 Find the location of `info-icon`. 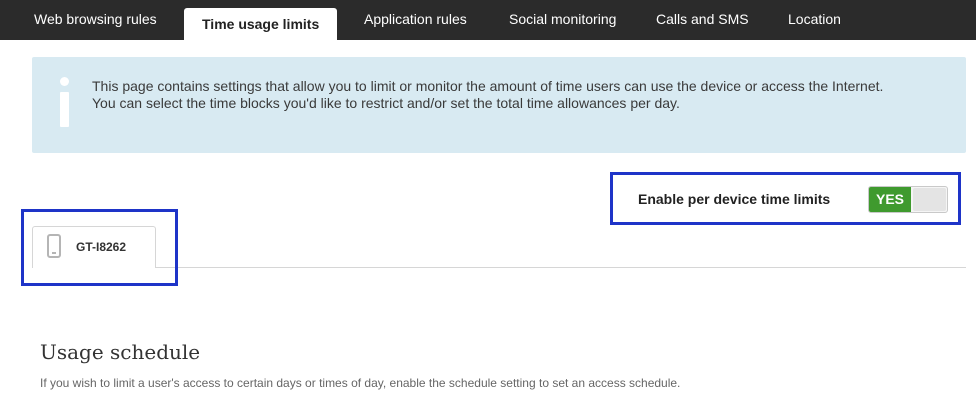

info-icon is located at coordinates (64, 103).